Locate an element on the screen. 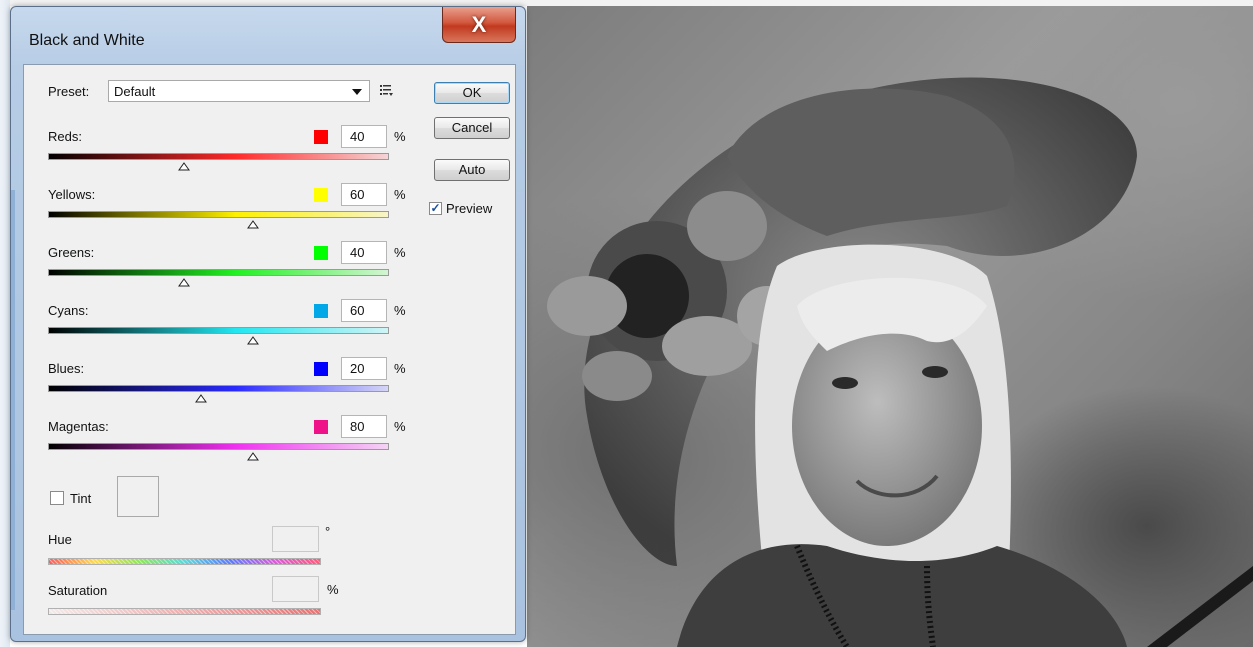 Image resolution: width=1253 pixels, height=647 pixels. ok-button: OK is located at coordinates (472, 93).